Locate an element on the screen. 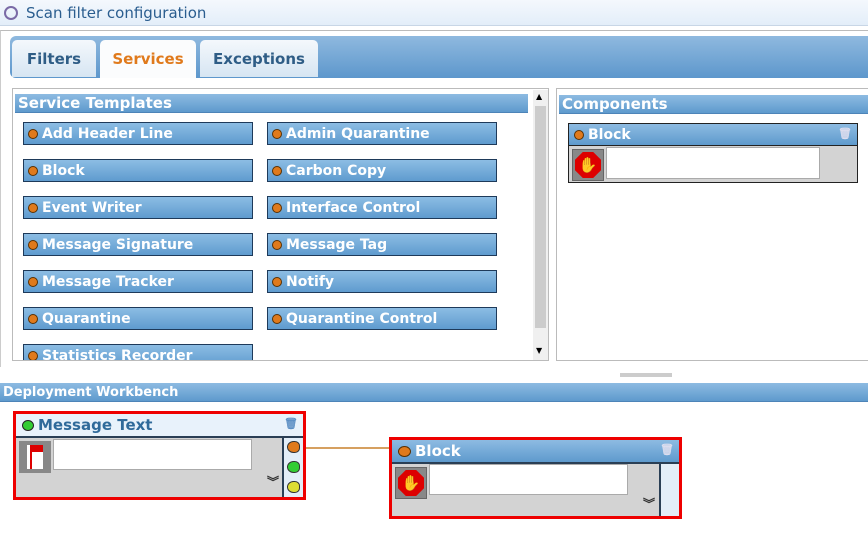 Image resolution: width=868 pixels, height=538 pixels. tab-filters: Filters is located at coordinates (54, 58).